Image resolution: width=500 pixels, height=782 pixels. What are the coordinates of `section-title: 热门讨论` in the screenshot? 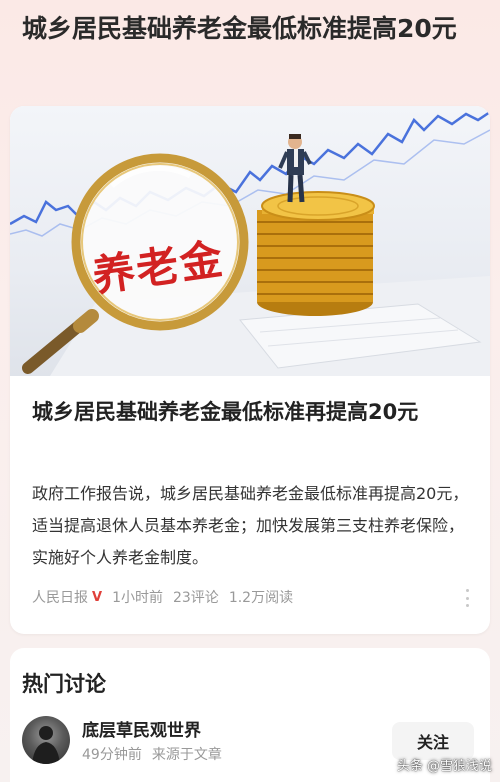 It's located at (64, 684).